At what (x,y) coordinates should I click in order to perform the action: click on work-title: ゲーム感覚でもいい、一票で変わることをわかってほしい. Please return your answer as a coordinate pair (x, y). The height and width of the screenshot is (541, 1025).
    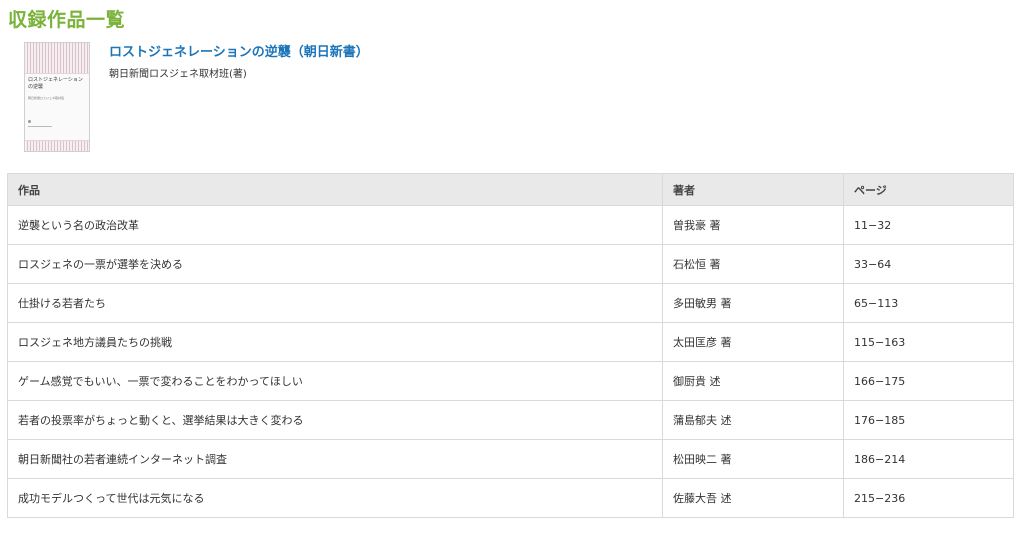
    Looking at the image, I should click on (335, 381).